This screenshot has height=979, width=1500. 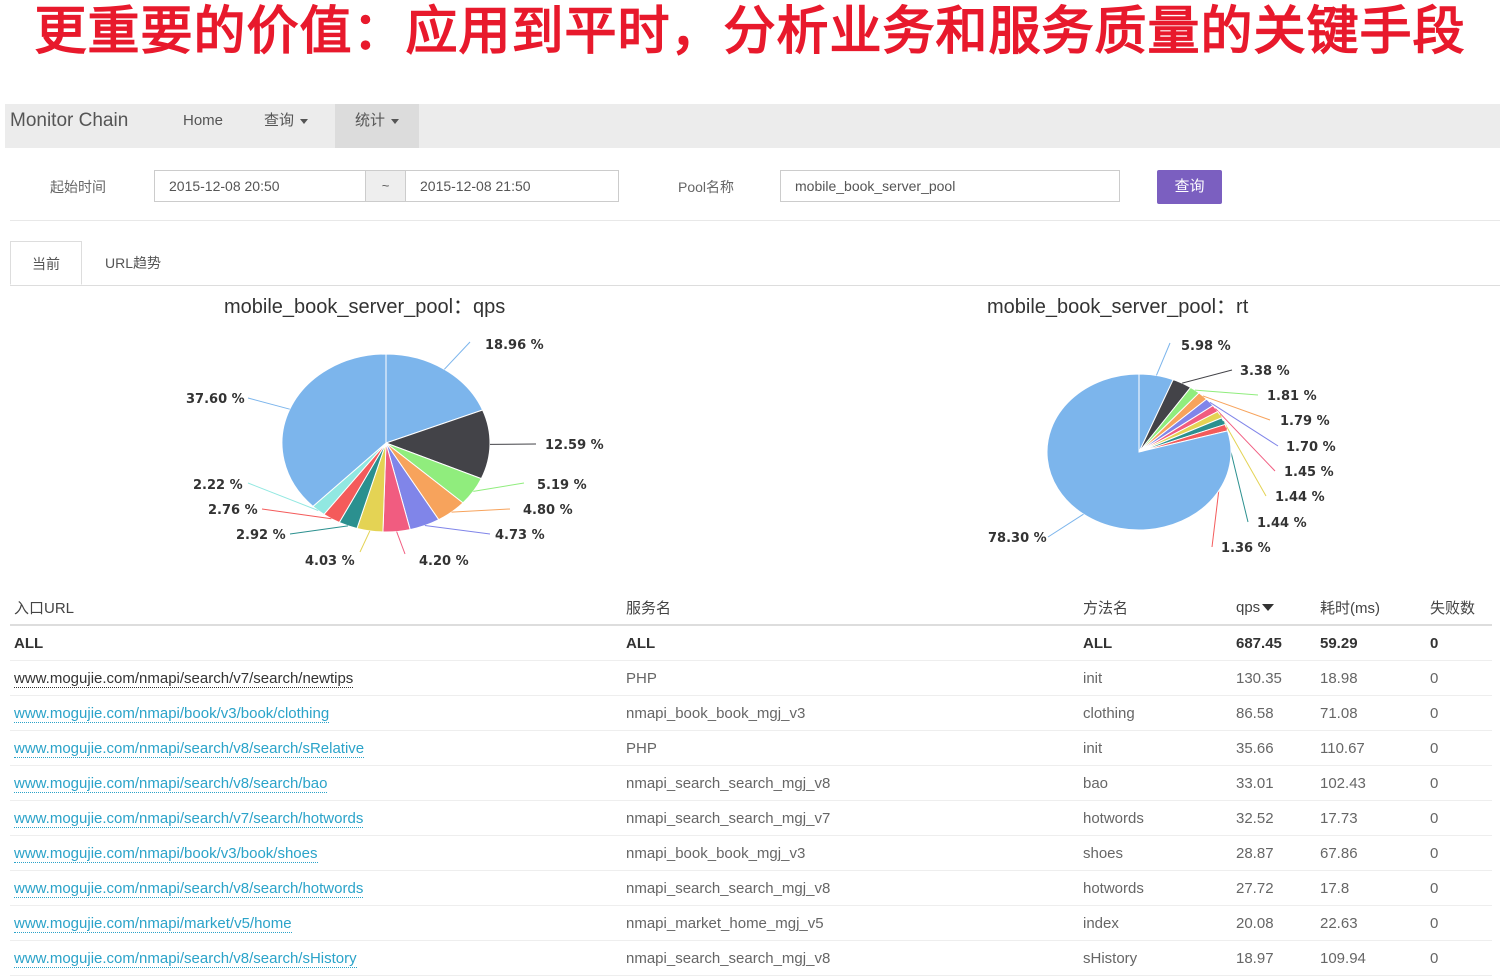 I want to click on col-method: 方法名, so click(x=1155, y=608).